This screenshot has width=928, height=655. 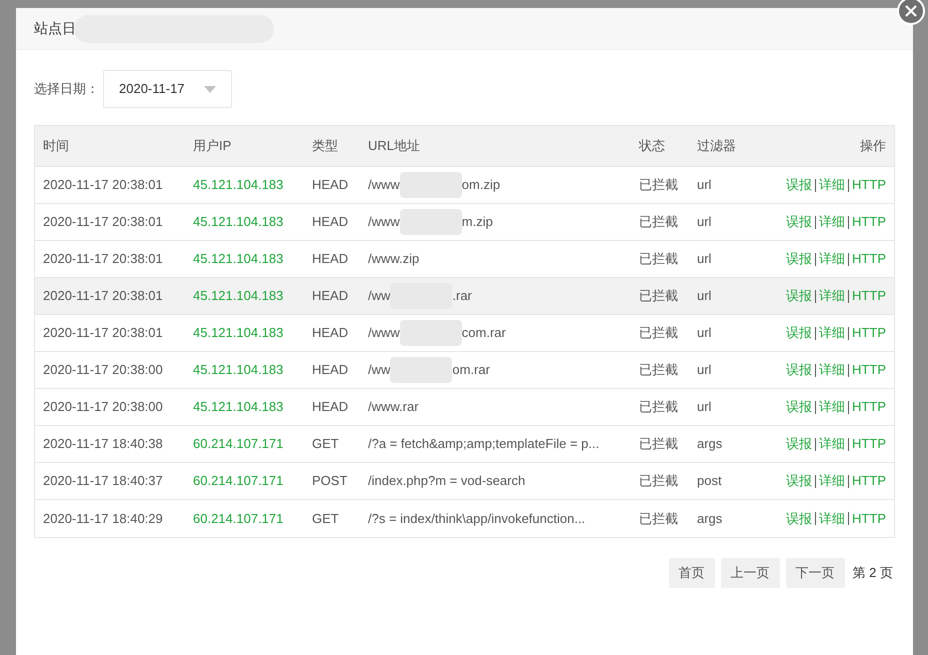 I want to click on time-cell: 2020-11-17 20:38:00, so click(x=103, y=406).